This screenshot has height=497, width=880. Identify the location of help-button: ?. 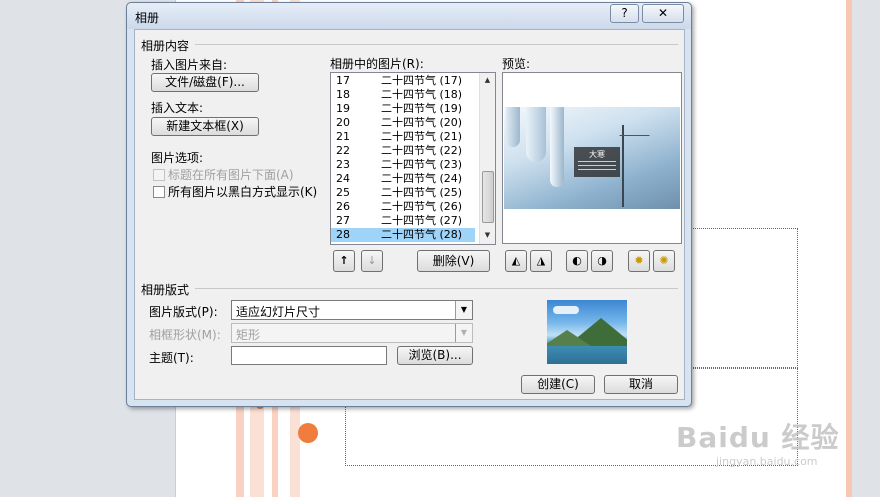
(624, 13).